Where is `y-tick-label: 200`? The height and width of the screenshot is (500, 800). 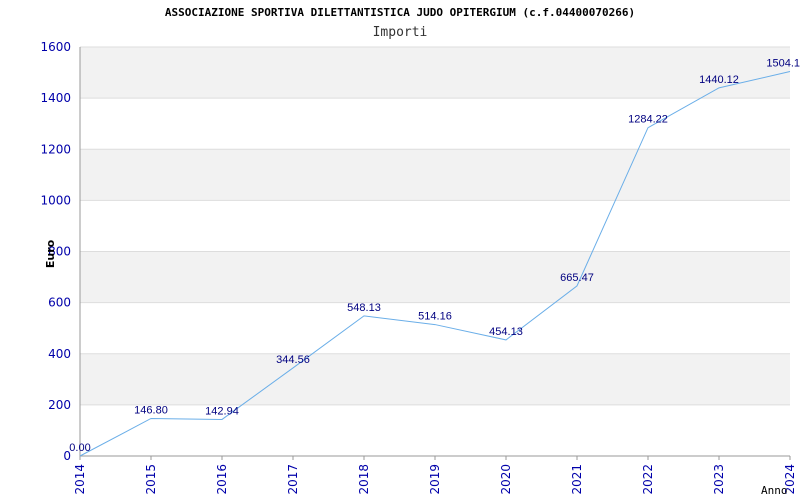 y-tick-label: 200 is located at coordinates (59, 405).